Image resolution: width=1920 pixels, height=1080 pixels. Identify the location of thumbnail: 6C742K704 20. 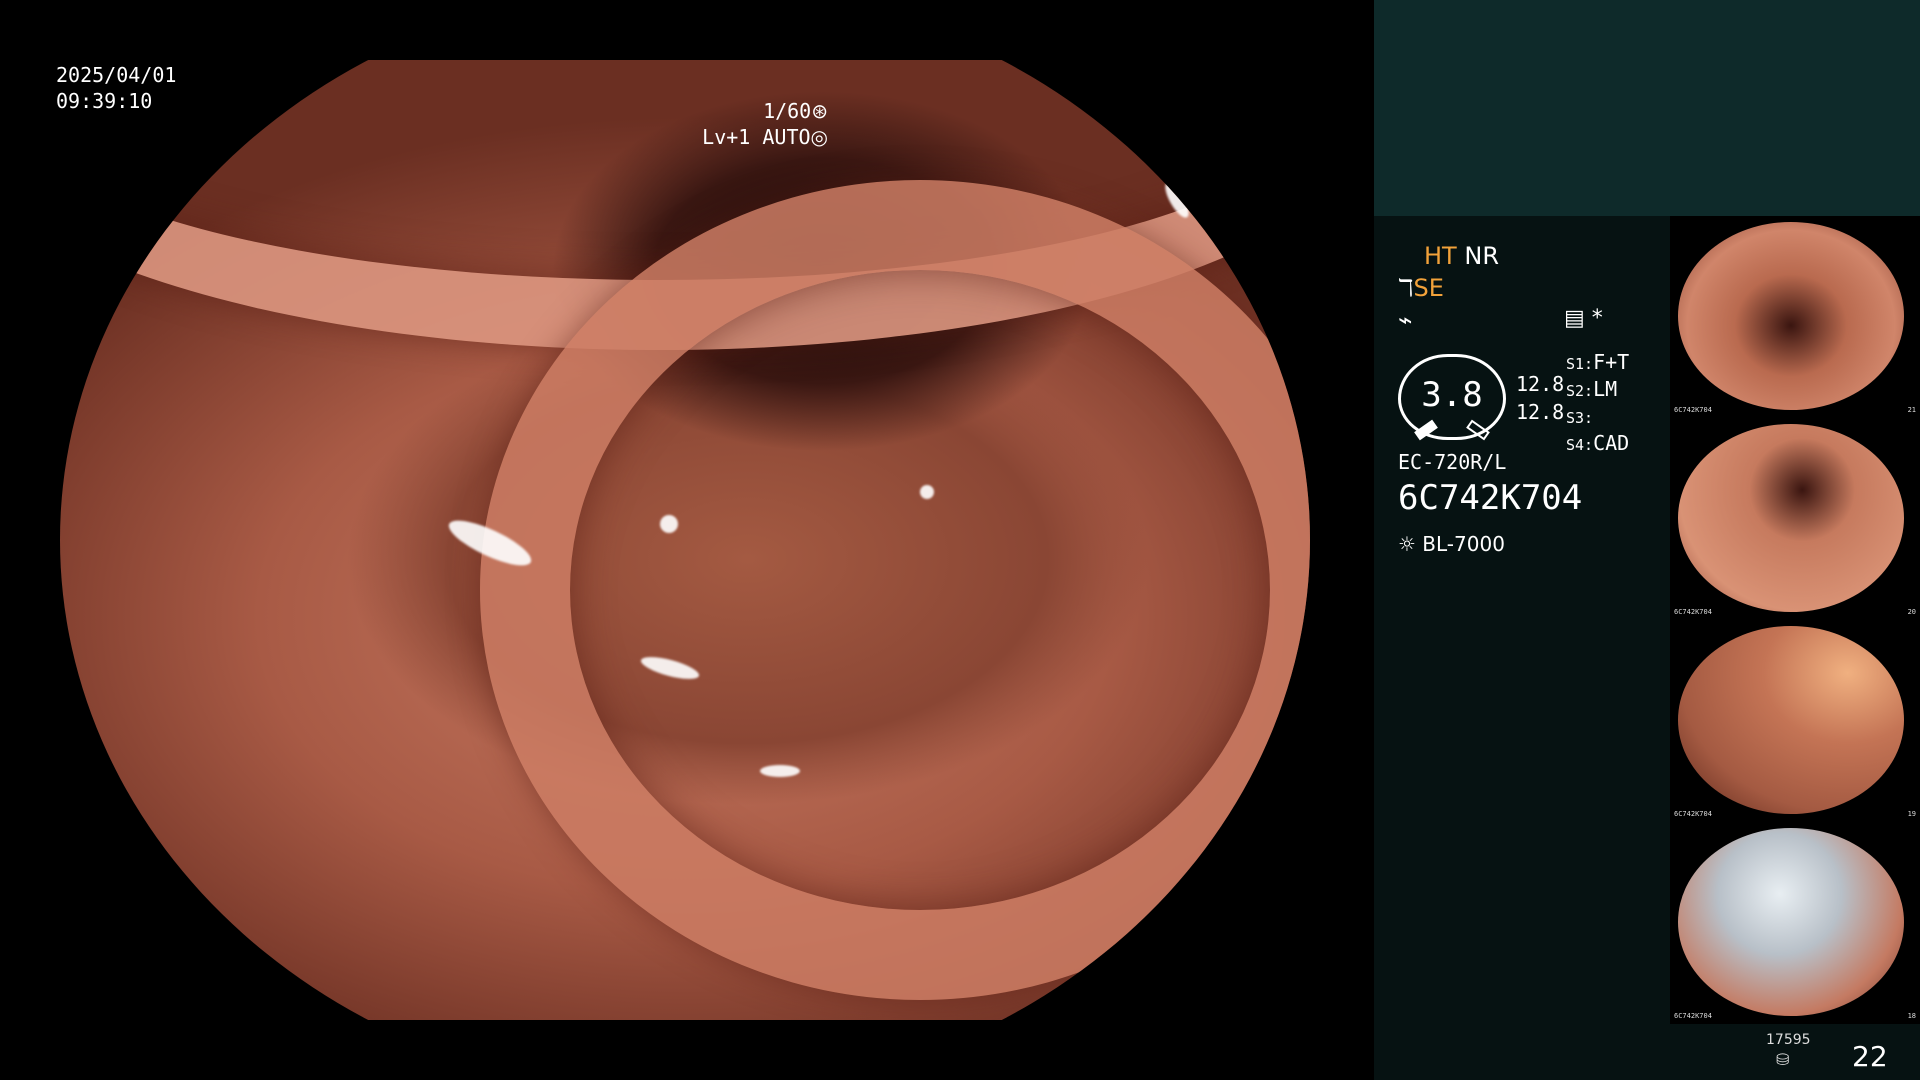
(1795, 519).